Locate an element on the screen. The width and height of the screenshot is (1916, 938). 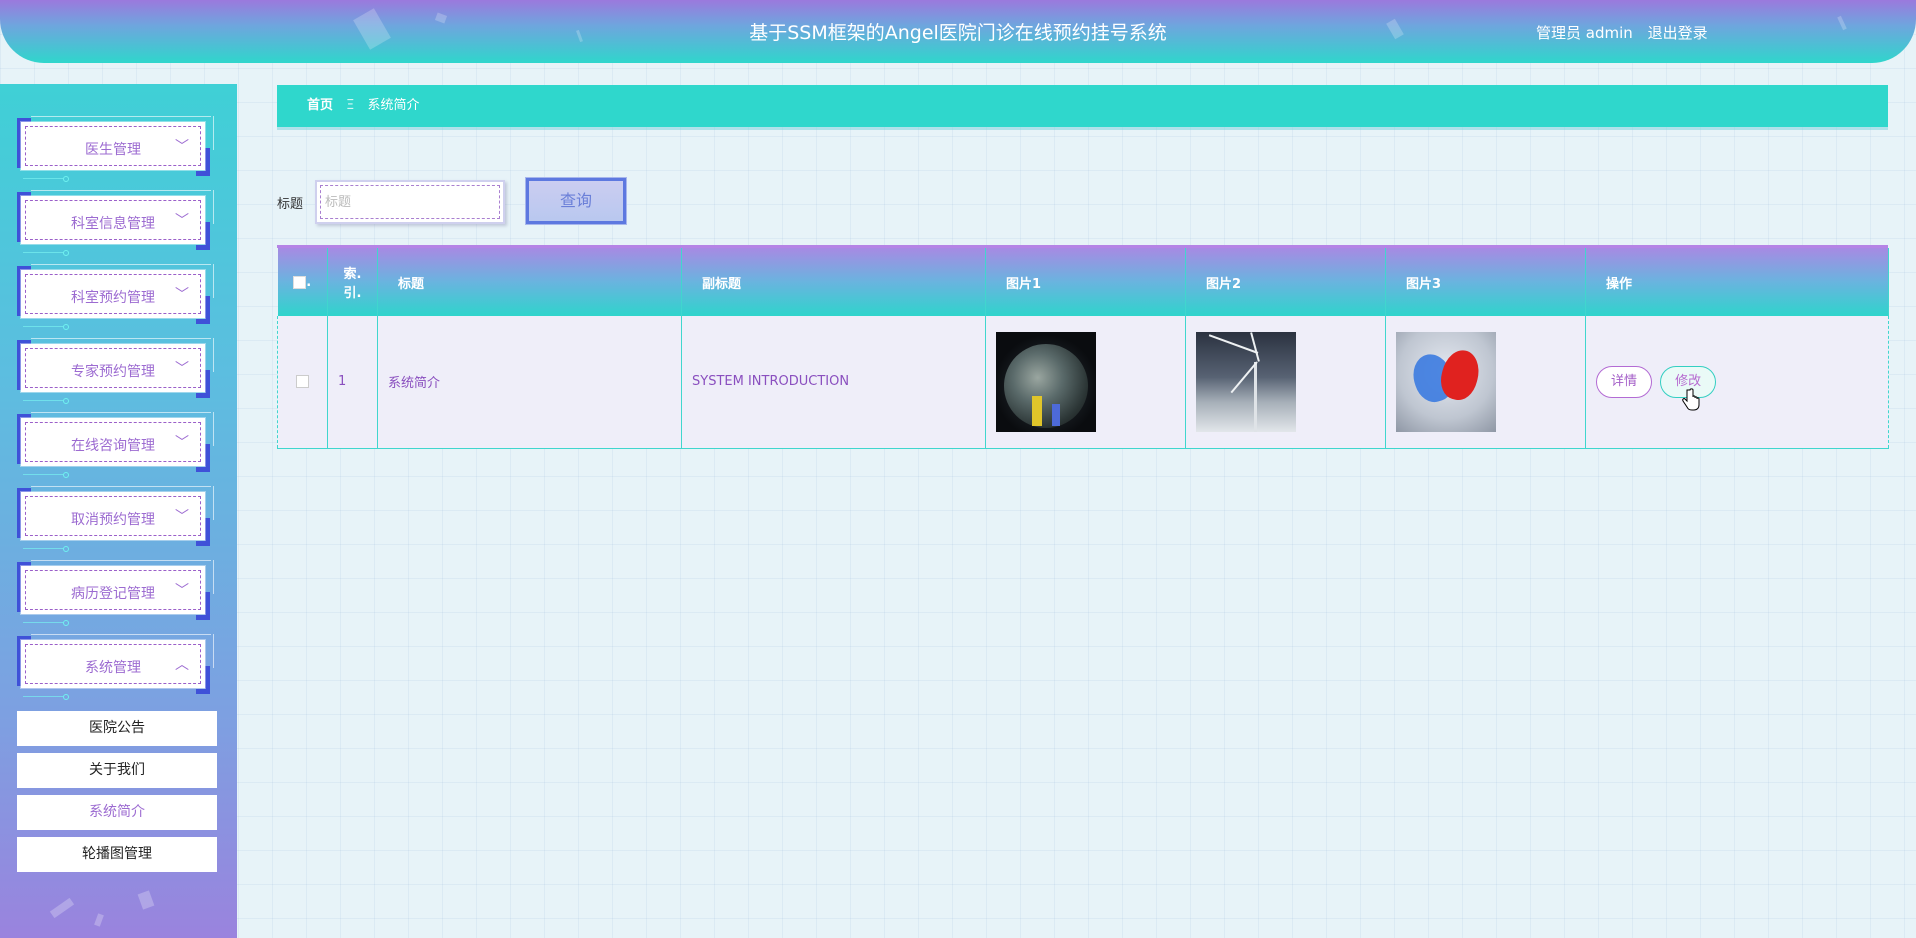
submenu-system-intro: 系统简介 is located at coordinates (117, 812).